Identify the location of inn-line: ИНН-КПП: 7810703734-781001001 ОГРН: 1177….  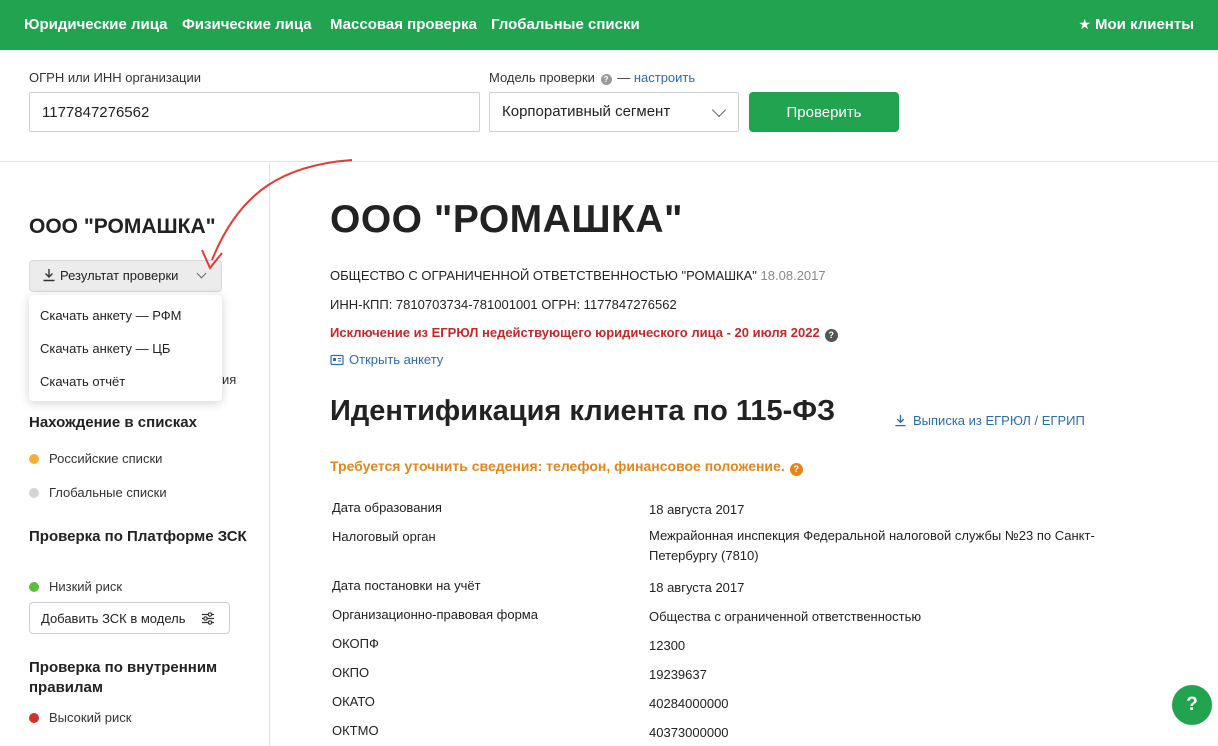
(503, 304).